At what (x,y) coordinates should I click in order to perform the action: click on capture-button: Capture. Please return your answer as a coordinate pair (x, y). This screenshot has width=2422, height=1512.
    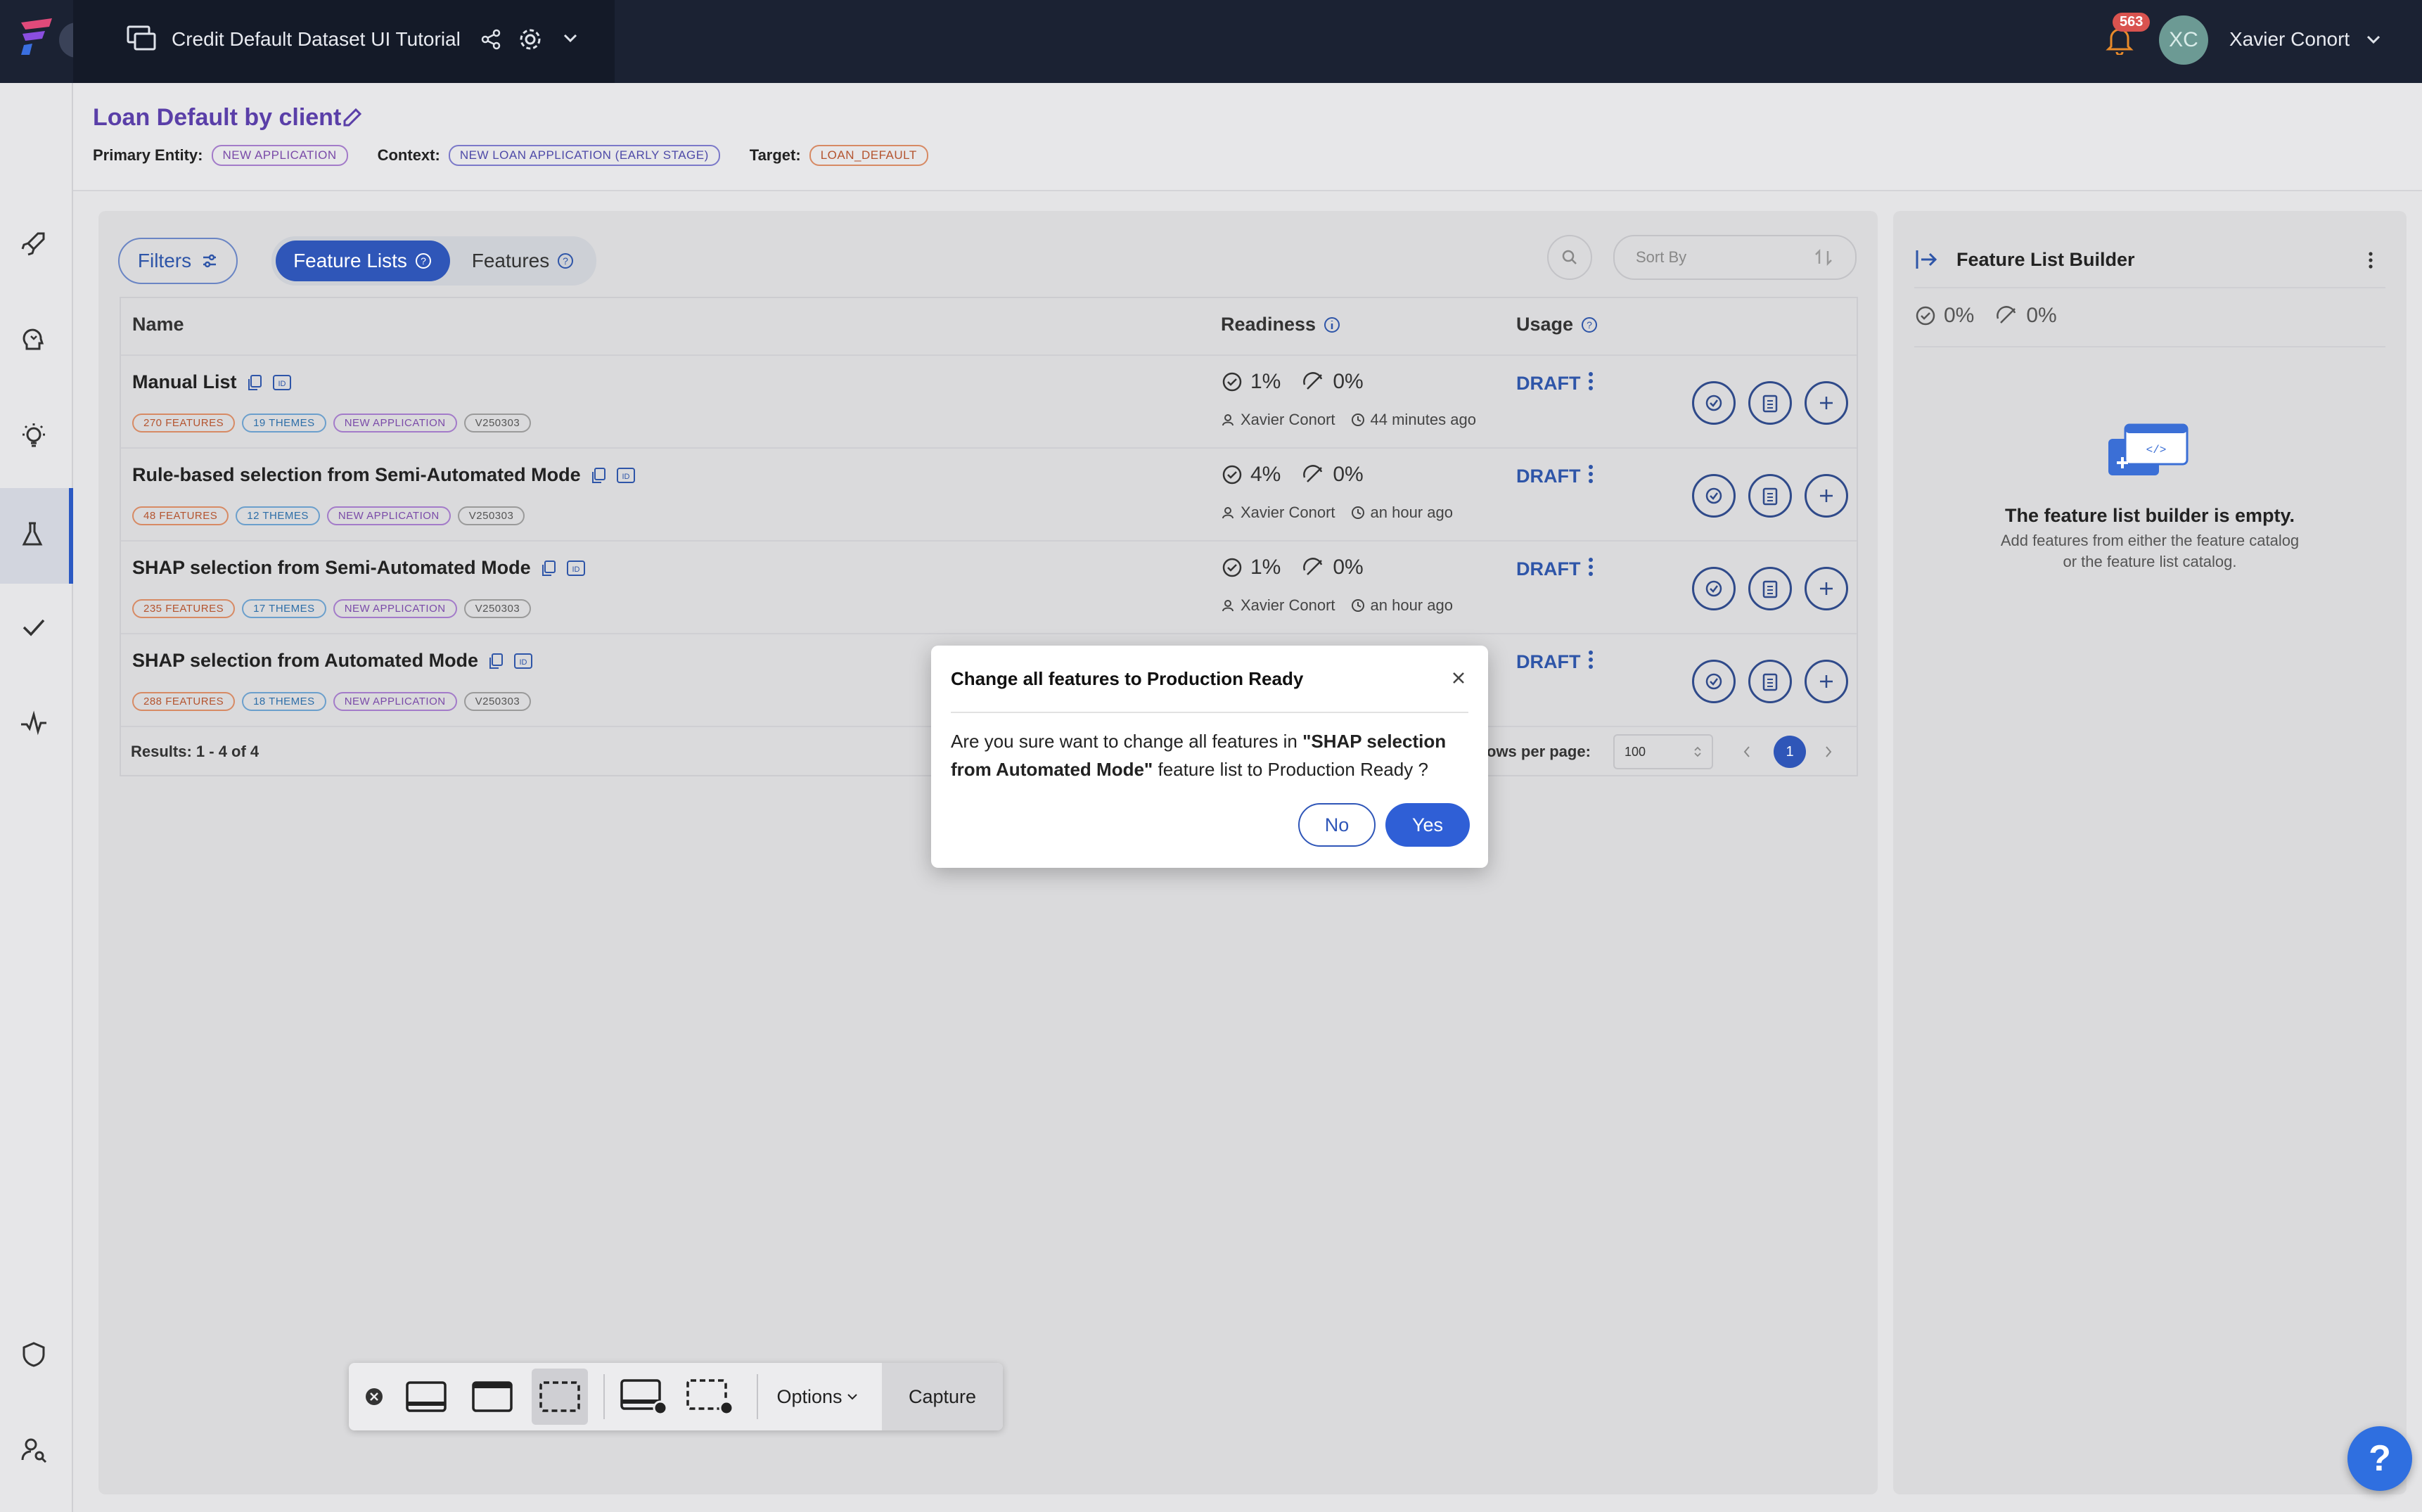
    Looking at the image, I should click on (942, 1396).